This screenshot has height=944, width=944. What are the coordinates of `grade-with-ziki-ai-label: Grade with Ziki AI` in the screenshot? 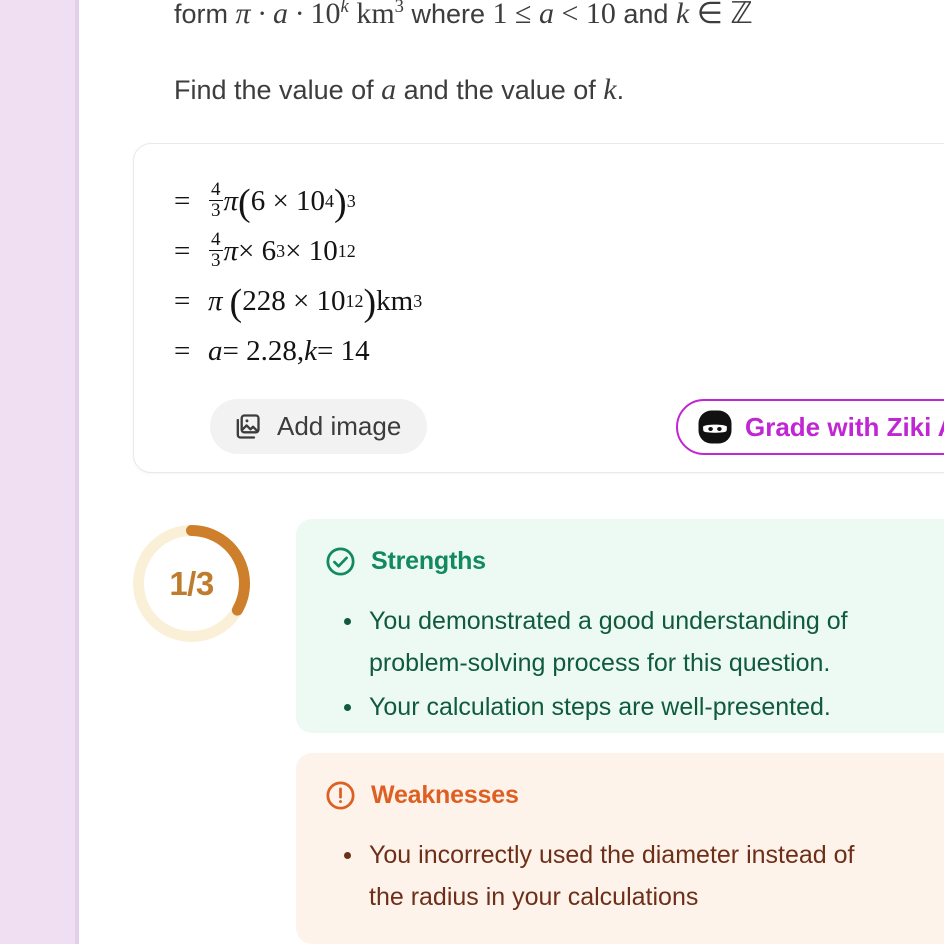 It's located at (844, 426).